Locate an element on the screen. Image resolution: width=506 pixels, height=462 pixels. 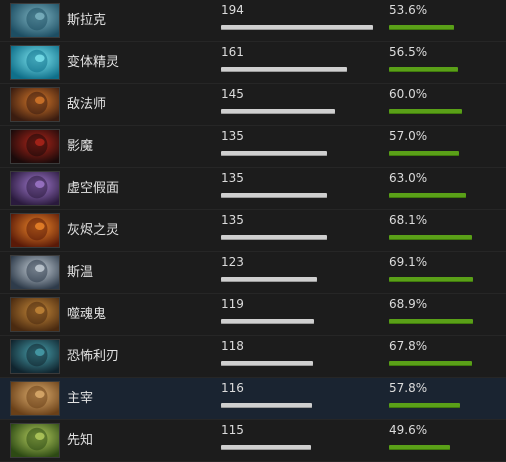
hero-name: 主宰 is located at coordinates (80, 399).